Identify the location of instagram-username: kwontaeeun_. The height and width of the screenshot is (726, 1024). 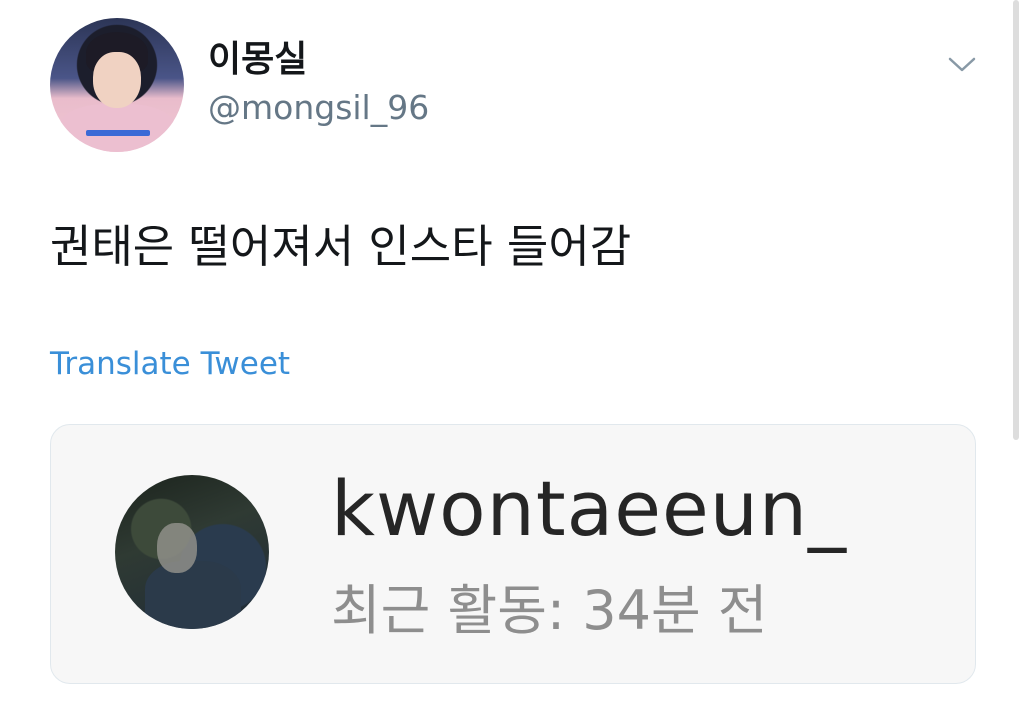
(589, 508).